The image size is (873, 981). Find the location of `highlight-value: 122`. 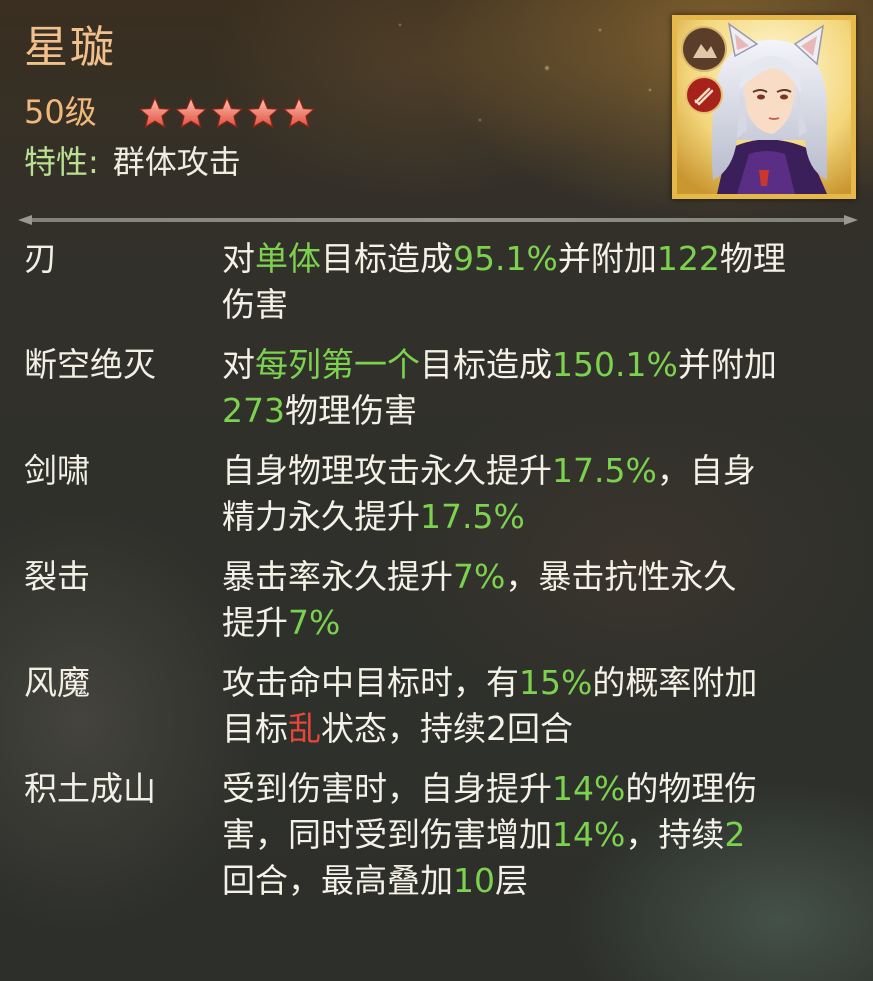

highlight-value: 122 is located at coordinates (688, 258).